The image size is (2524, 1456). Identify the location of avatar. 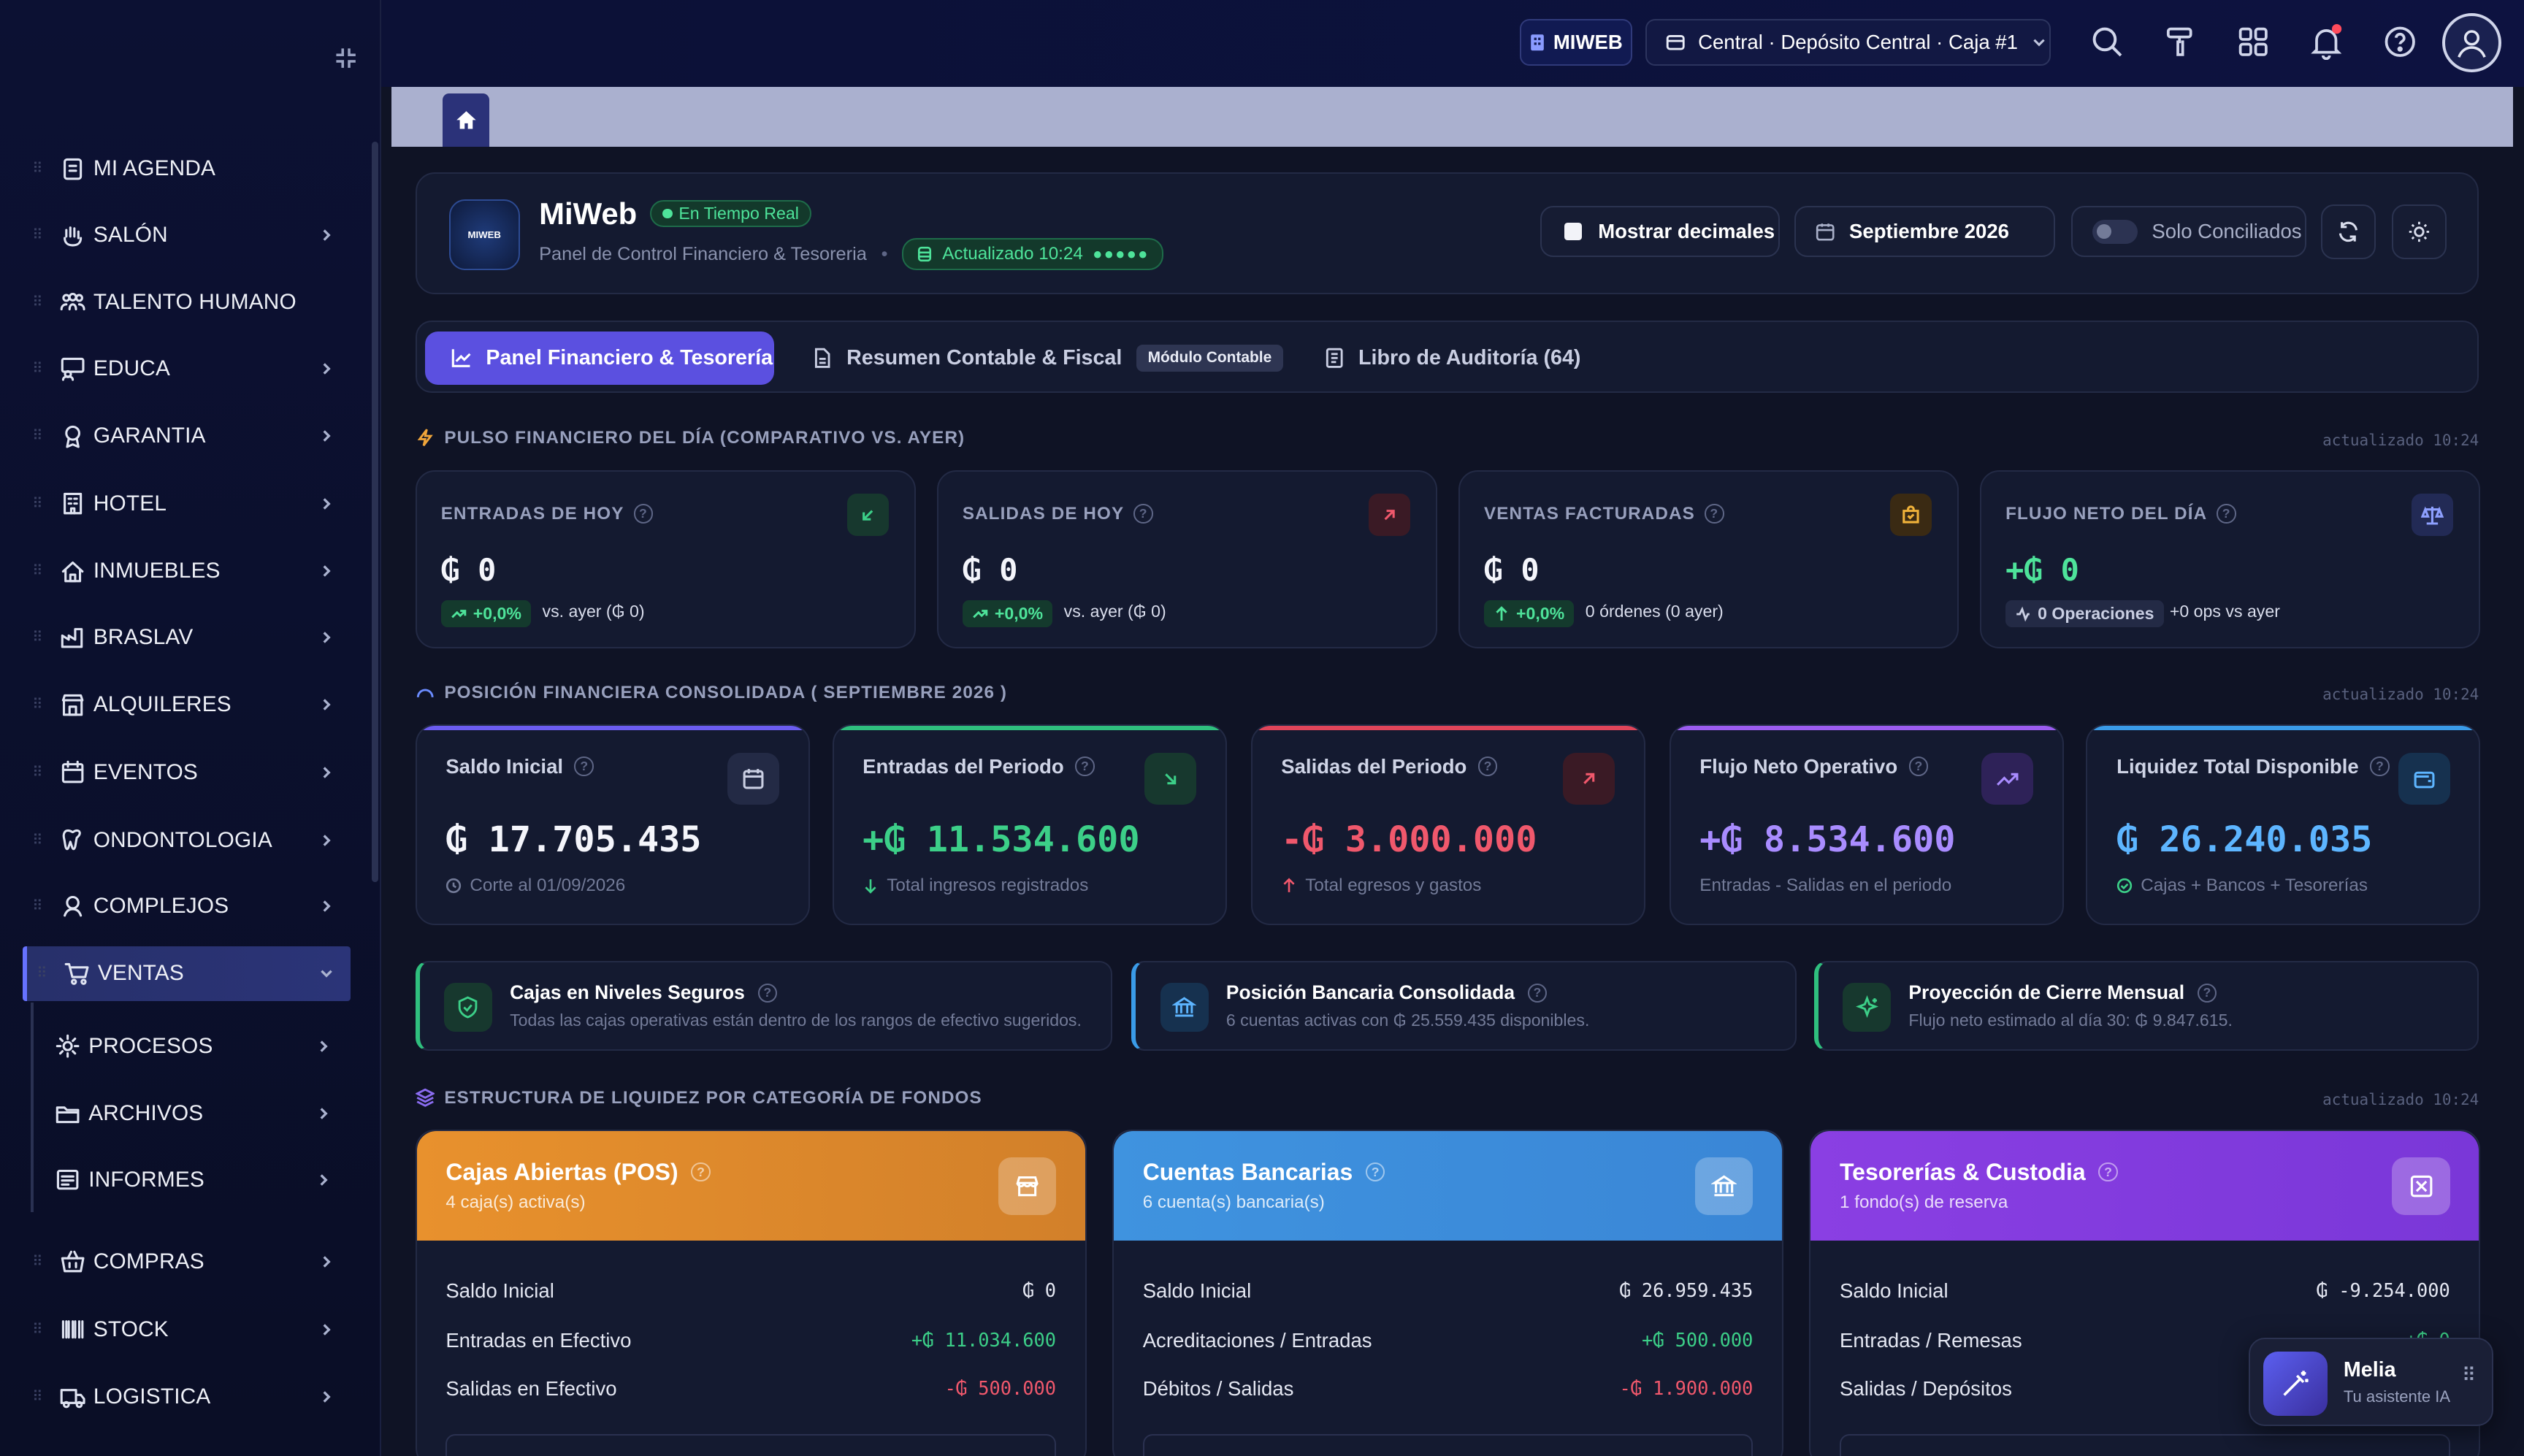
(2471, 42).